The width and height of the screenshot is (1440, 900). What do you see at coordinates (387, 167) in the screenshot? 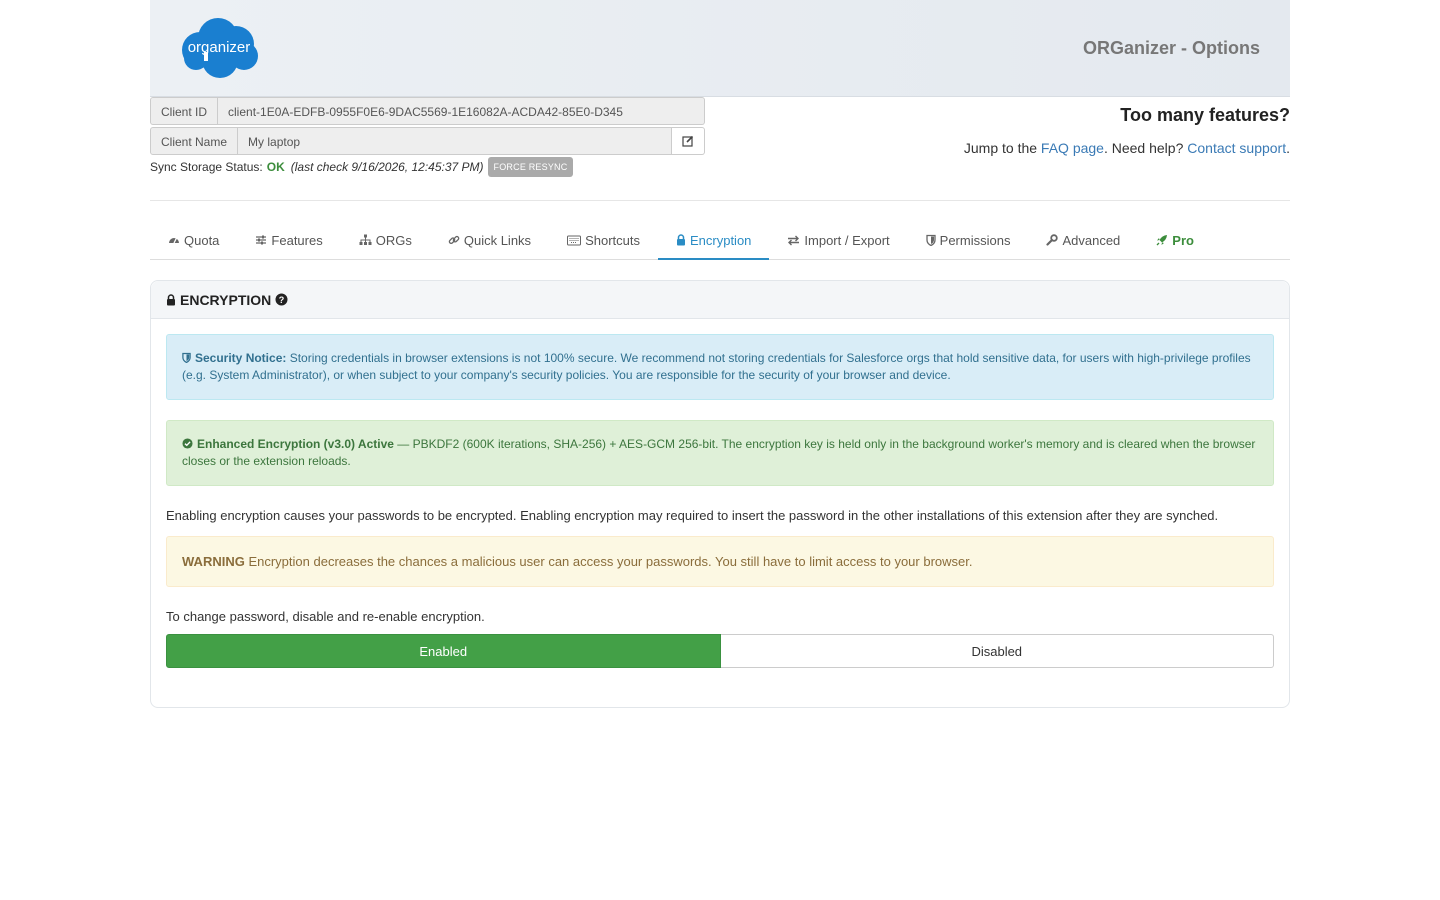
I see `sync-last-check: (last check 9/16/2026, 12:45:37 PM)` at bounding box center [387, 167].